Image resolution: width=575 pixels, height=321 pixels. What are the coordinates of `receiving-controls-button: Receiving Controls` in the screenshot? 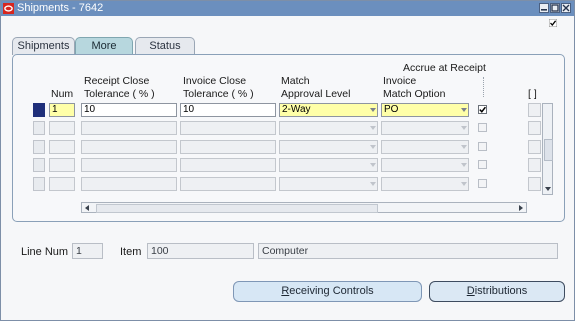 It's located at (327, 291).